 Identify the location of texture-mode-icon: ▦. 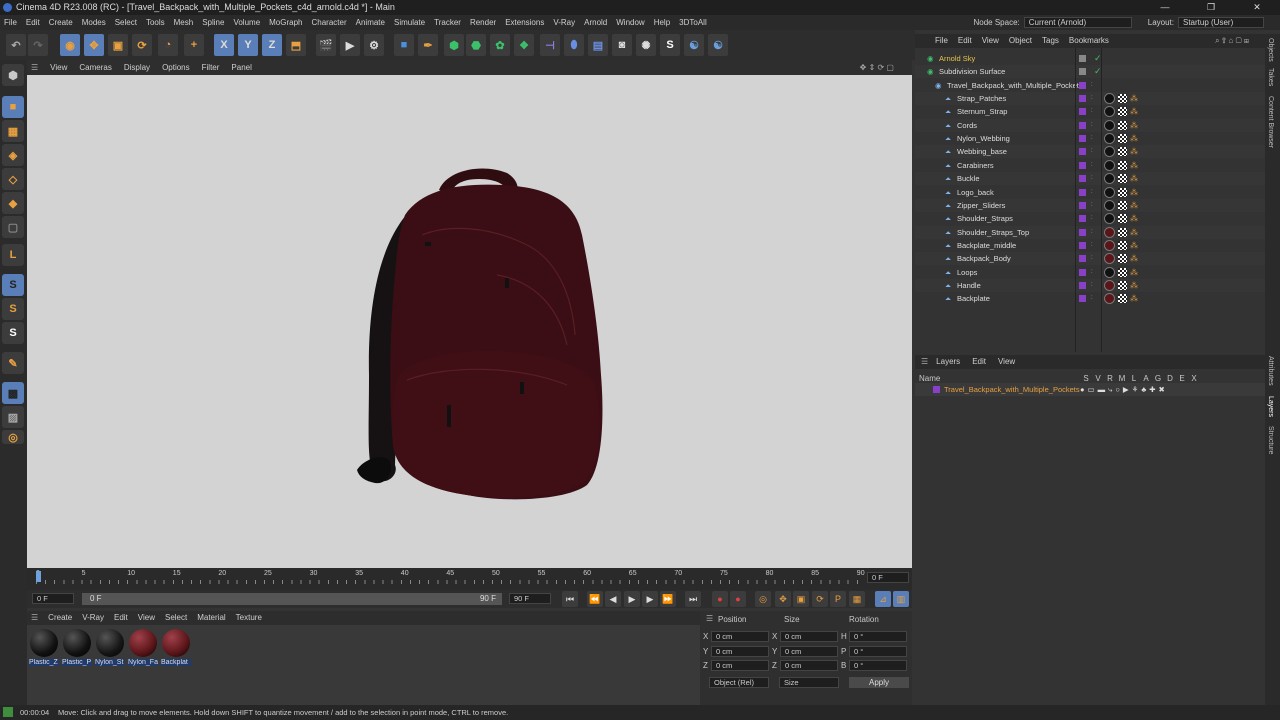
(13, 131).